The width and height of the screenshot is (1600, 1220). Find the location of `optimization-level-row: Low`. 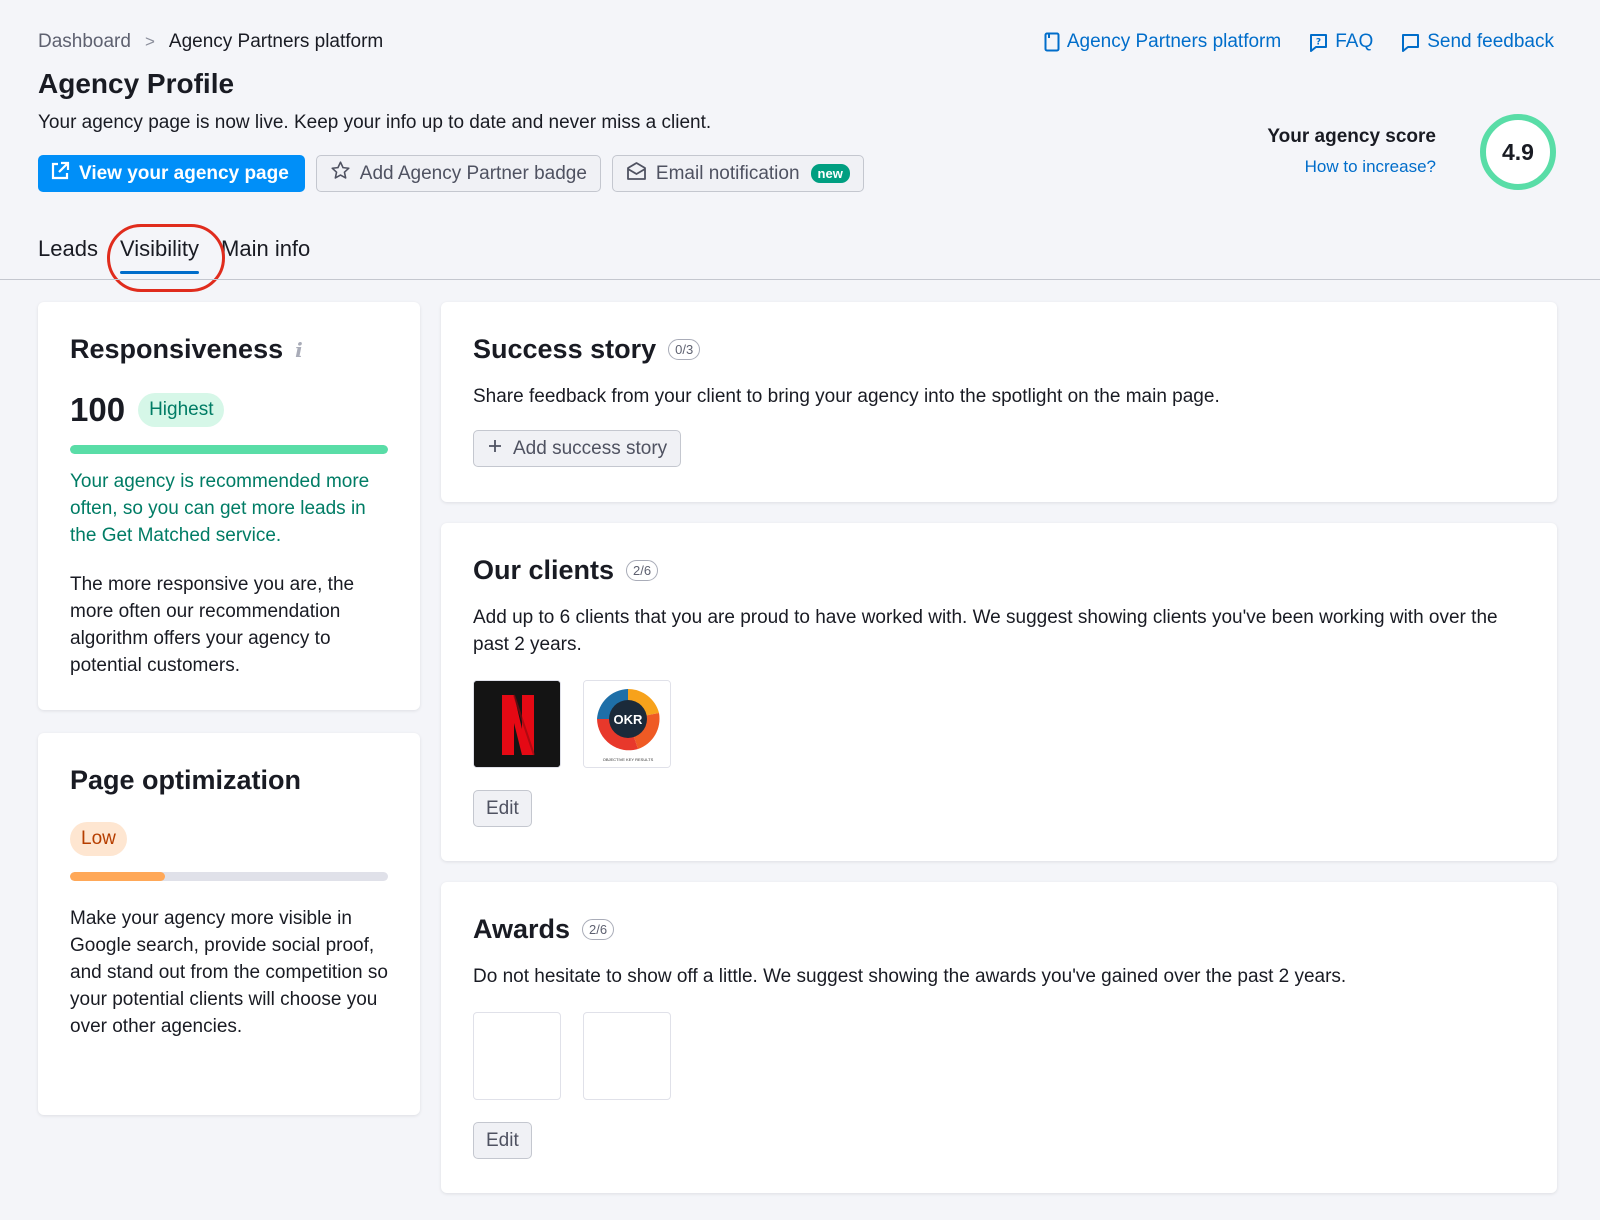

optimization-level-row: Low is located at coordinates (229, 839).